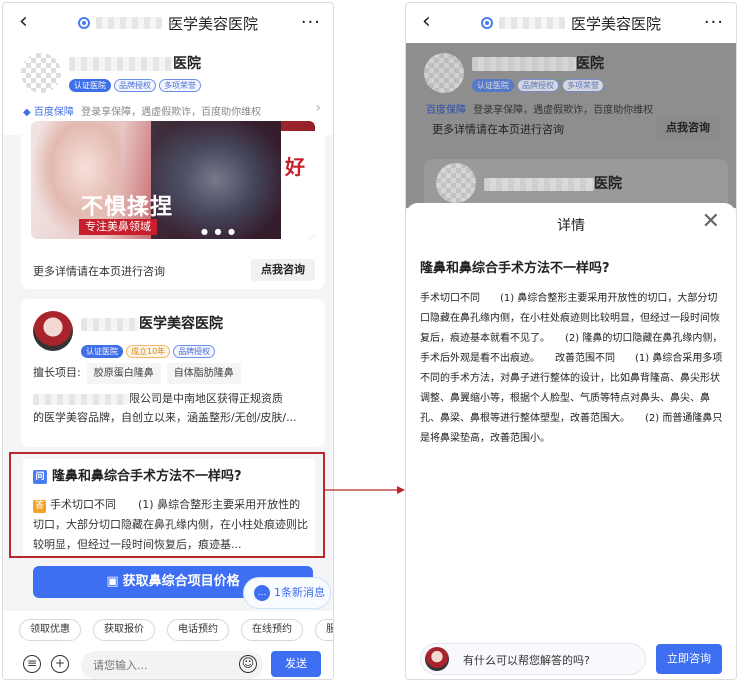 The height and width of the screenshot is (681, 739). What do you see at coordinates (171, 112) in the screenshot?
I see `assurance-text: 登录享保障，遇虚假欺诈，百度助你维权` at bounding box center [171, 112].